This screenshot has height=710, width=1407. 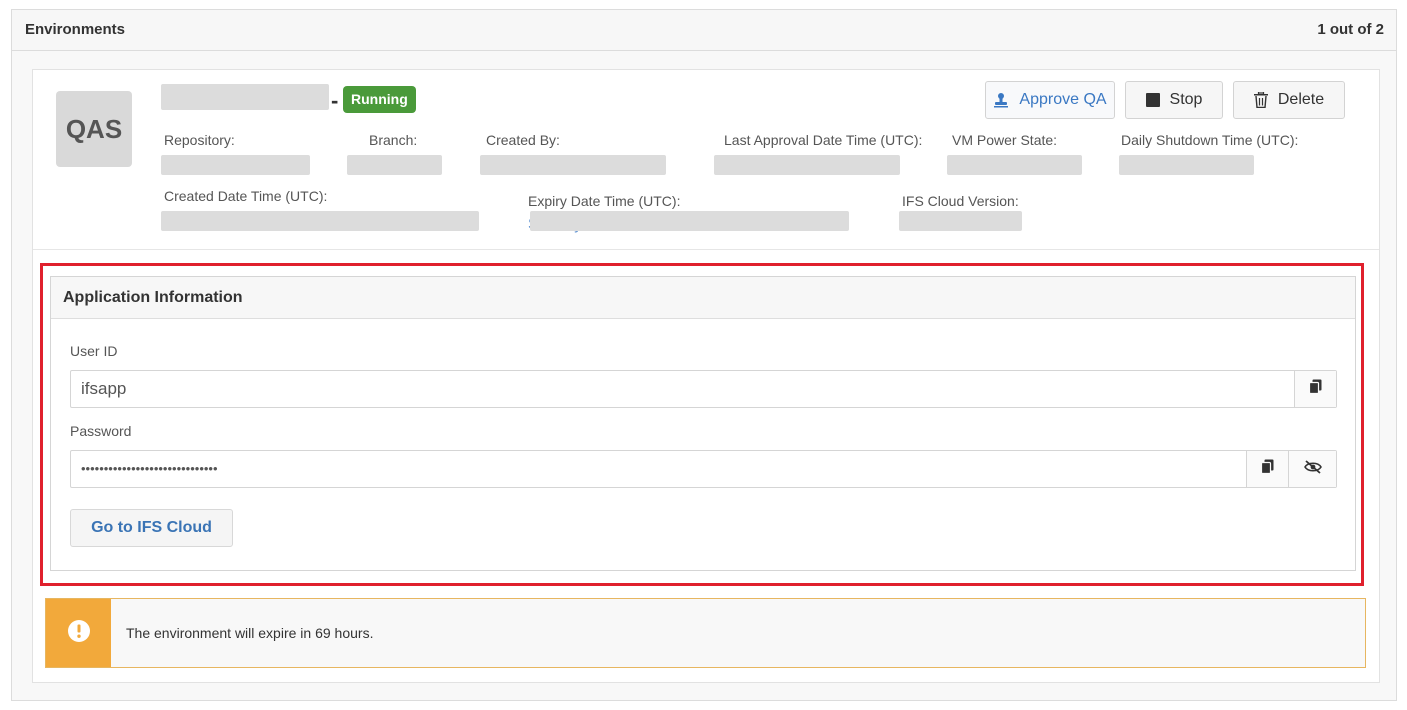 I want to click on expiry-date-label: Expiry Date Time (UTC):, so click(x=604, y=201).